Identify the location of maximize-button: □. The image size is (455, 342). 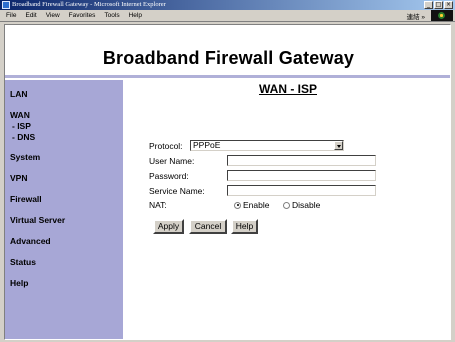
(438, 5).